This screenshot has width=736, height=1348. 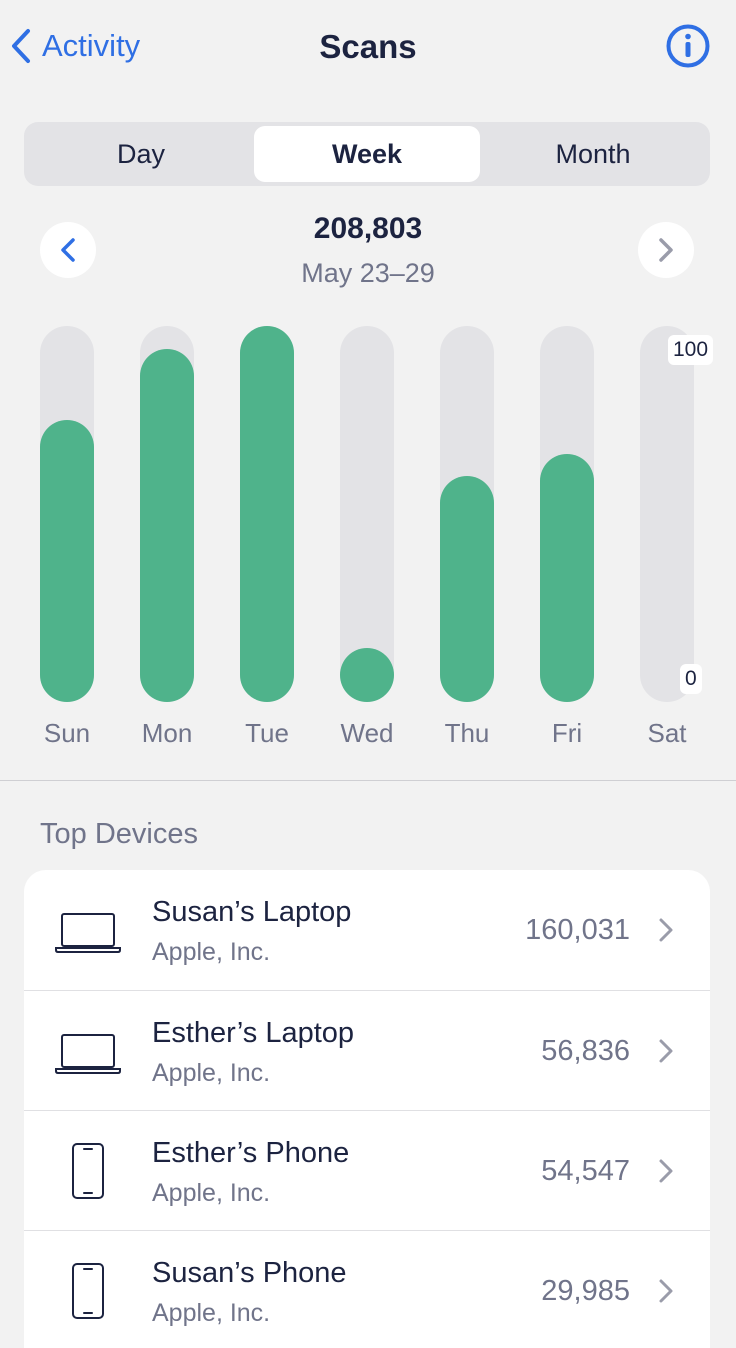 What do you see at coordinates (593, 154) in the screenshot?
I see `segment-month: Month` at bounding box center [593, 154].